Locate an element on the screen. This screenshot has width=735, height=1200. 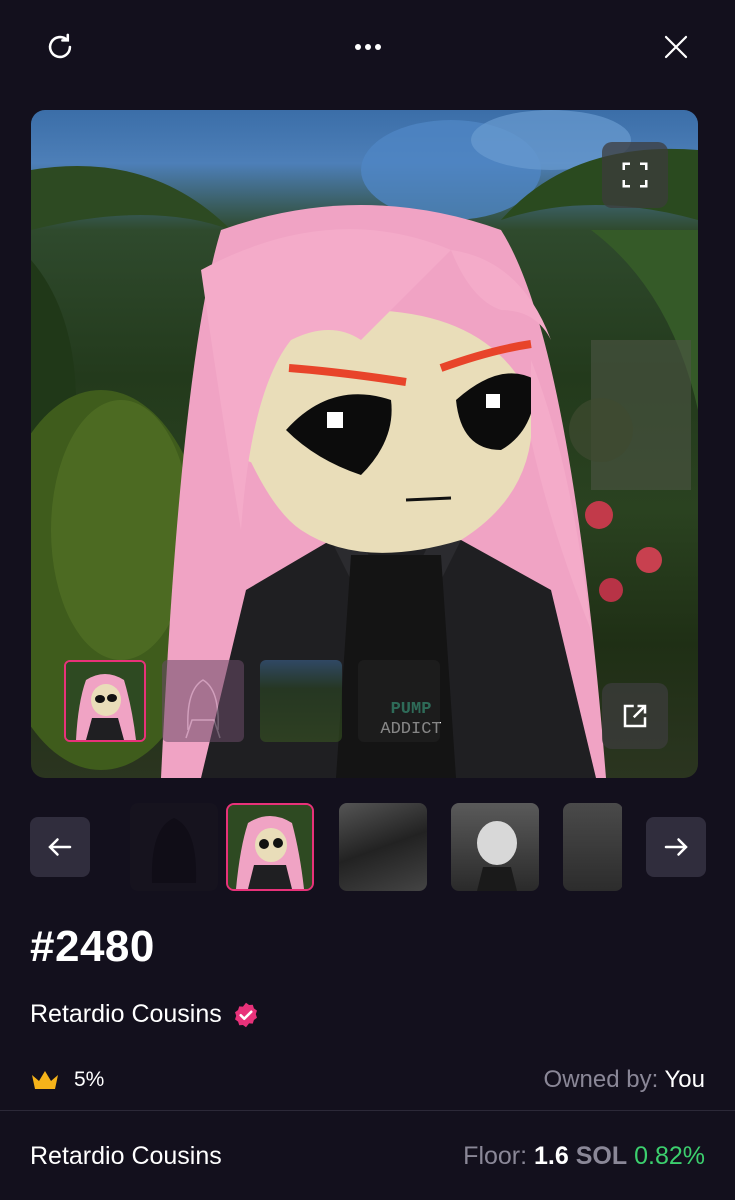
fullscreen-button is located at coordinates (635, 175).